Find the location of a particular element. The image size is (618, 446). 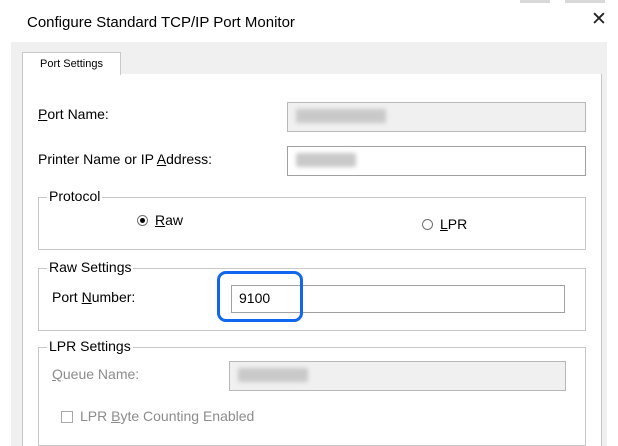

tab-port-settings: Port Settings is located at coordinates (71, 63).